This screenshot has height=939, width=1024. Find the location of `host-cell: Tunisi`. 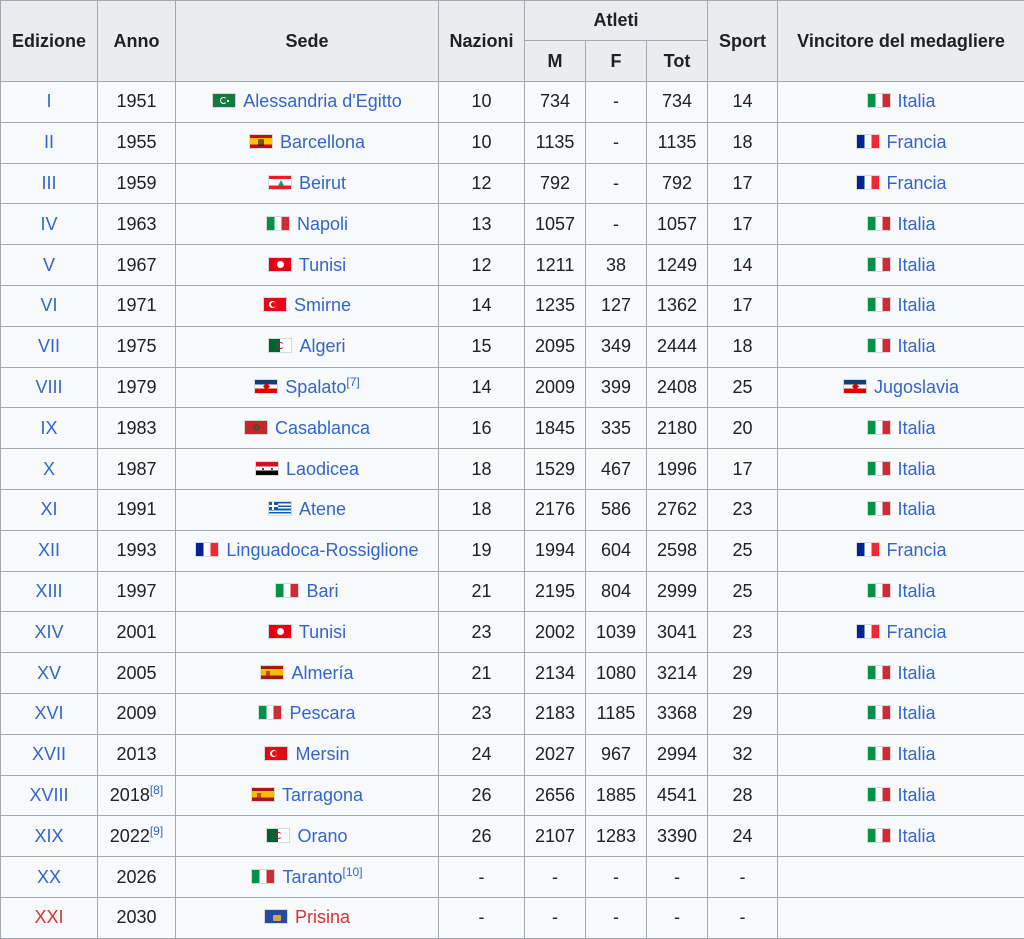

host-cell: Tunisi is located at coordinates (307, 265).